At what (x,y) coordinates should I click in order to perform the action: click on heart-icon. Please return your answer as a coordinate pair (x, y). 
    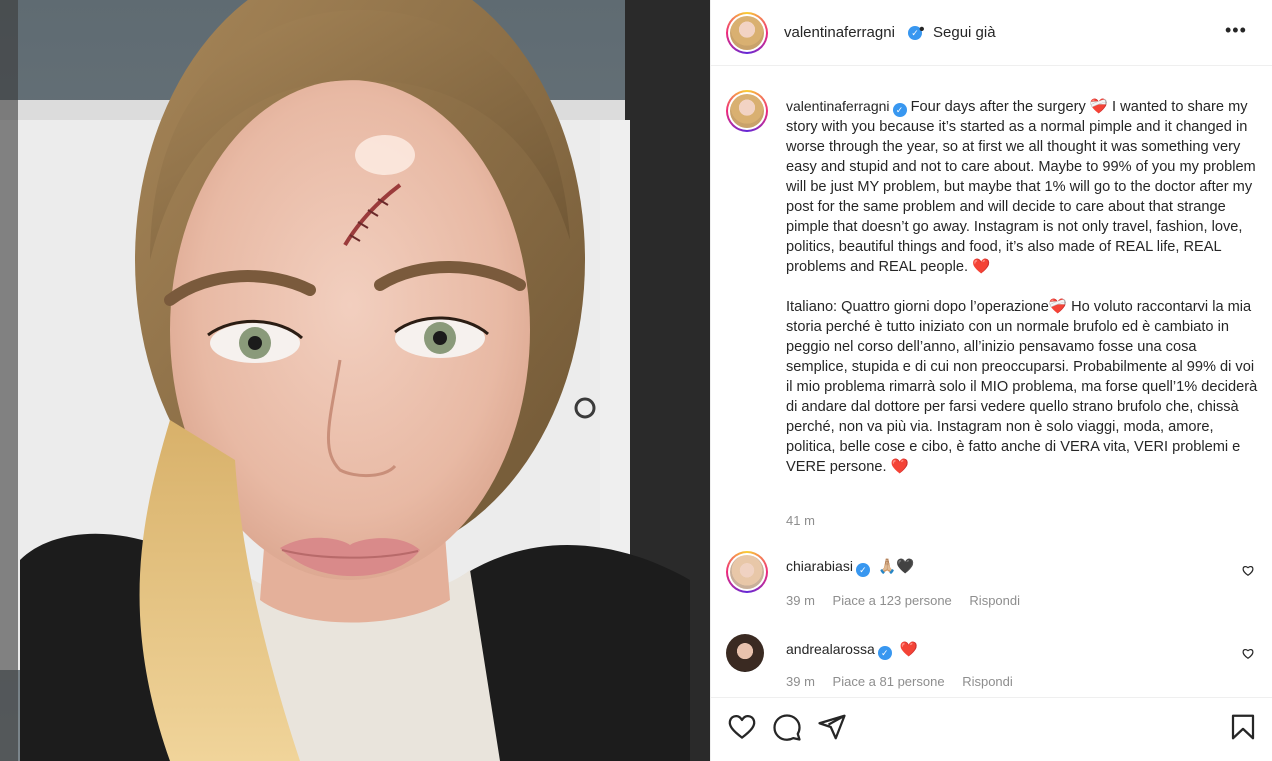
    Looking at the image, I should click on (742, 727).